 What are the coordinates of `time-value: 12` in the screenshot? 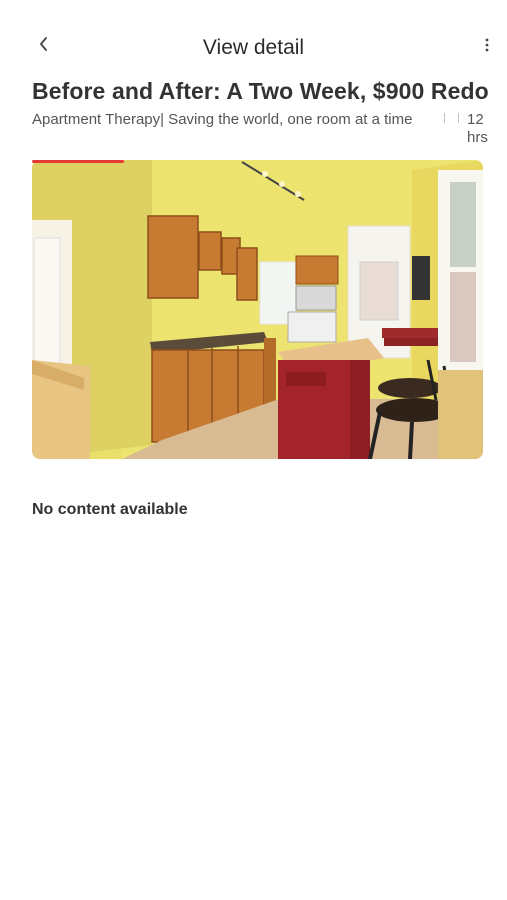 It's located at (475, 119).